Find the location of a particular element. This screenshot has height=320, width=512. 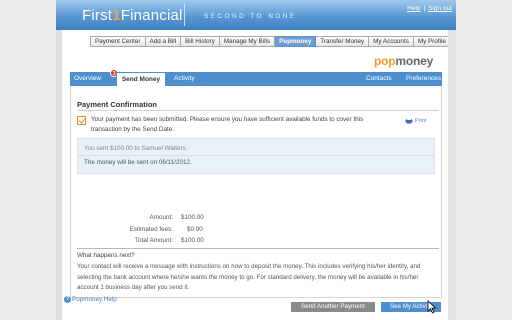

total-value: $100.00 is located at coordinates (192, 240).